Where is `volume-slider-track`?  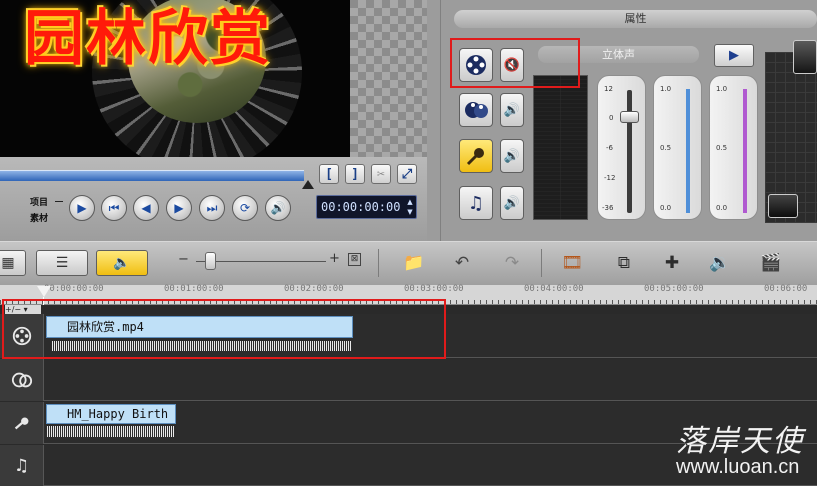
volume-slider-track is located at coordinates (629, 151).